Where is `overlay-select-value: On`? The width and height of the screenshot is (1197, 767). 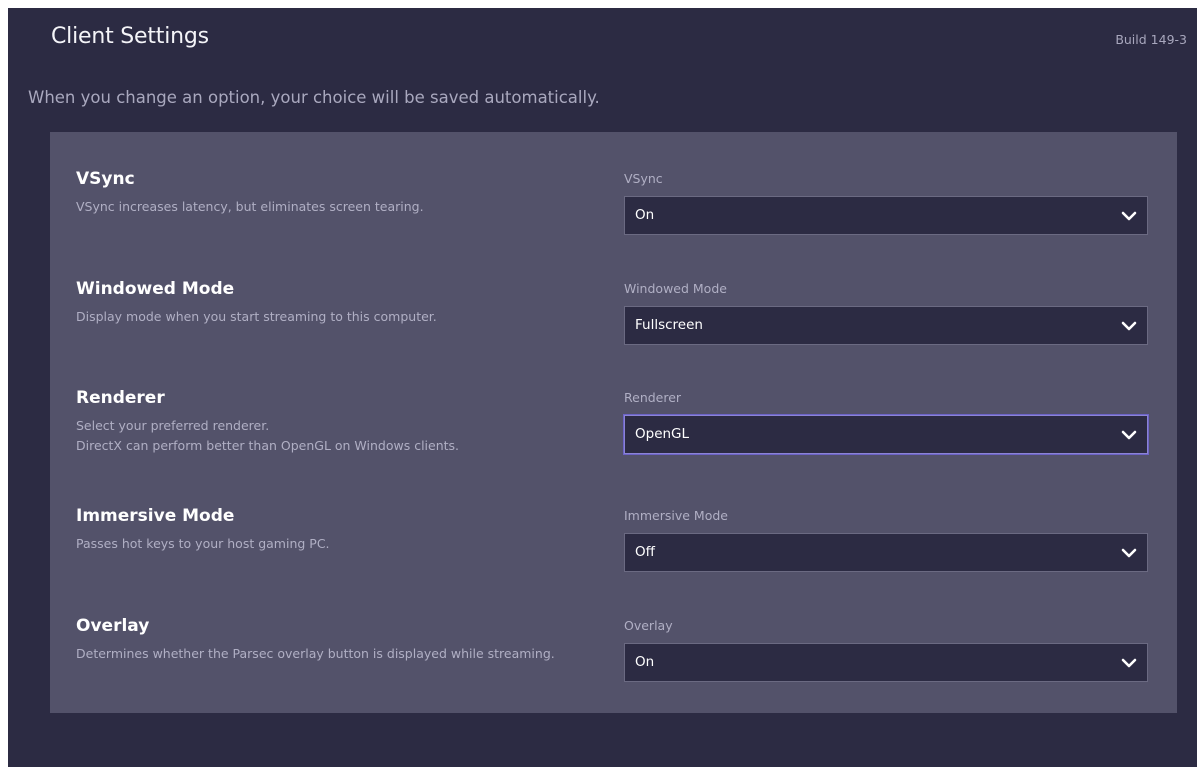 overlay-select-value: On is located at coordinates (645, 662).